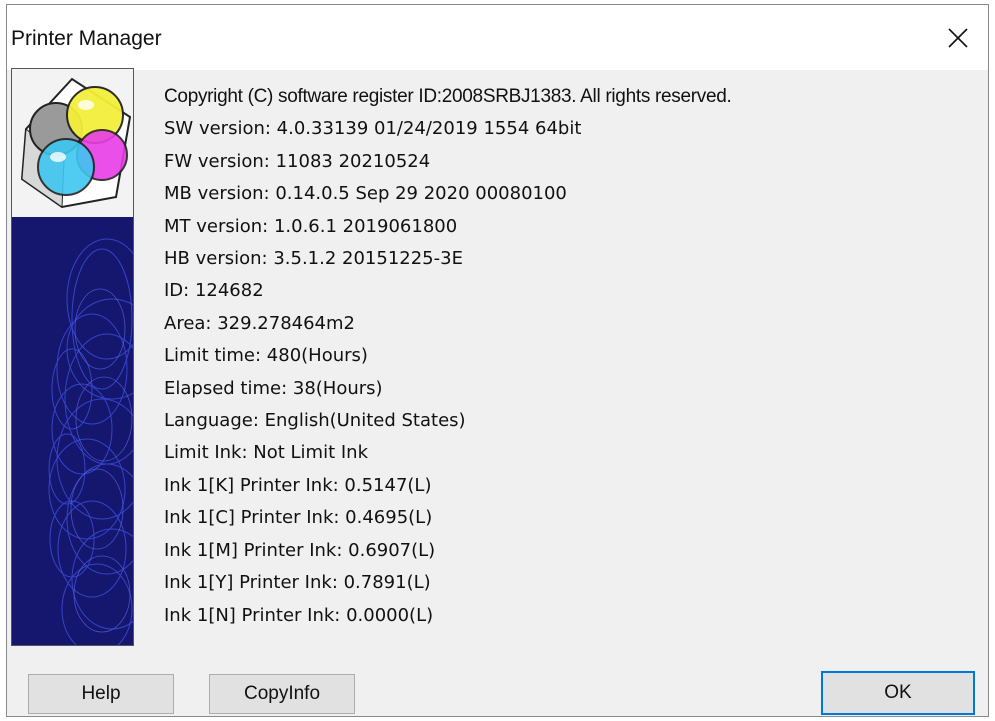  I want to click on info-line-area: Area: 329.278464m2, so click(259, 323).